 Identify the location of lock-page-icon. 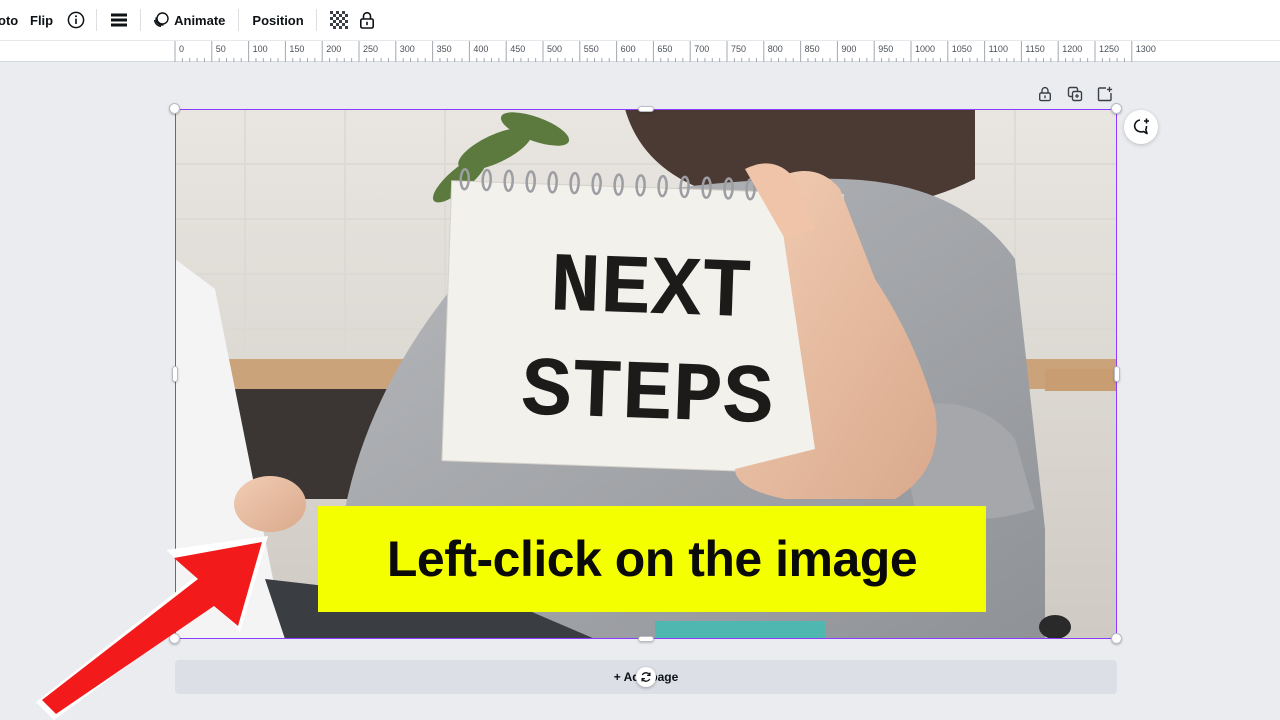
(1045, 94).